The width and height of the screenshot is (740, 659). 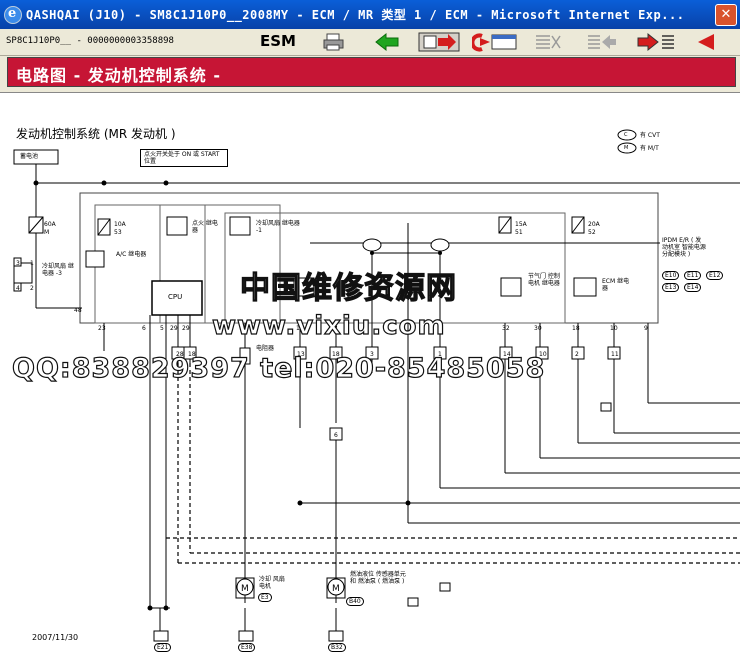 What do you see at coordinates (120, 224) in the screenshot?
I see `fuse-10a-label: 10A` at bounding box center [120, 224].